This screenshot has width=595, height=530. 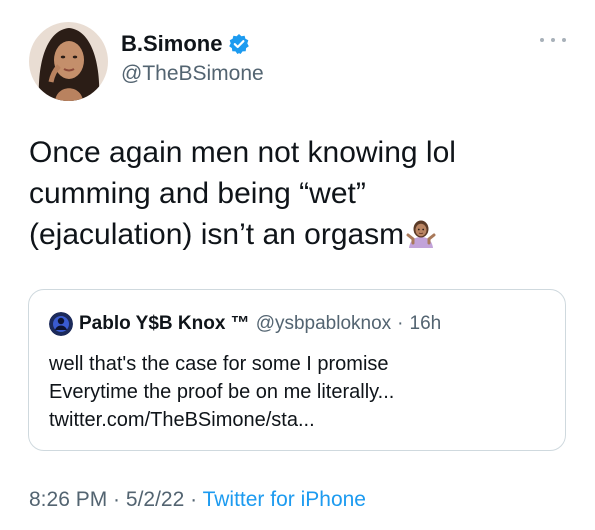 I want to click on author-display-name: B.Simone, so click(x=171, y=44).